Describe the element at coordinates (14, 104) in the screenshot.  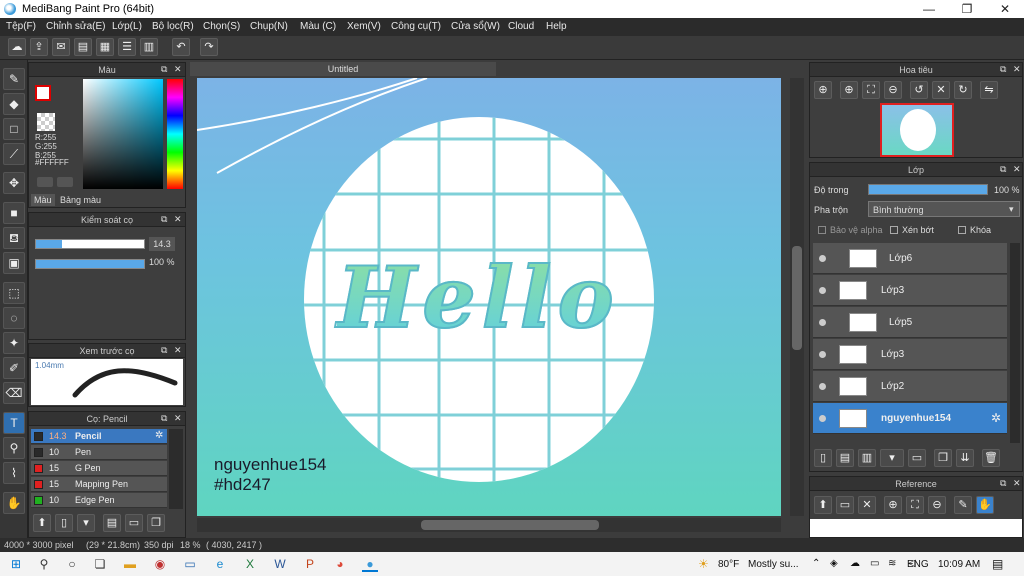
I see `eraser-tool-icon: ◆` at that location.